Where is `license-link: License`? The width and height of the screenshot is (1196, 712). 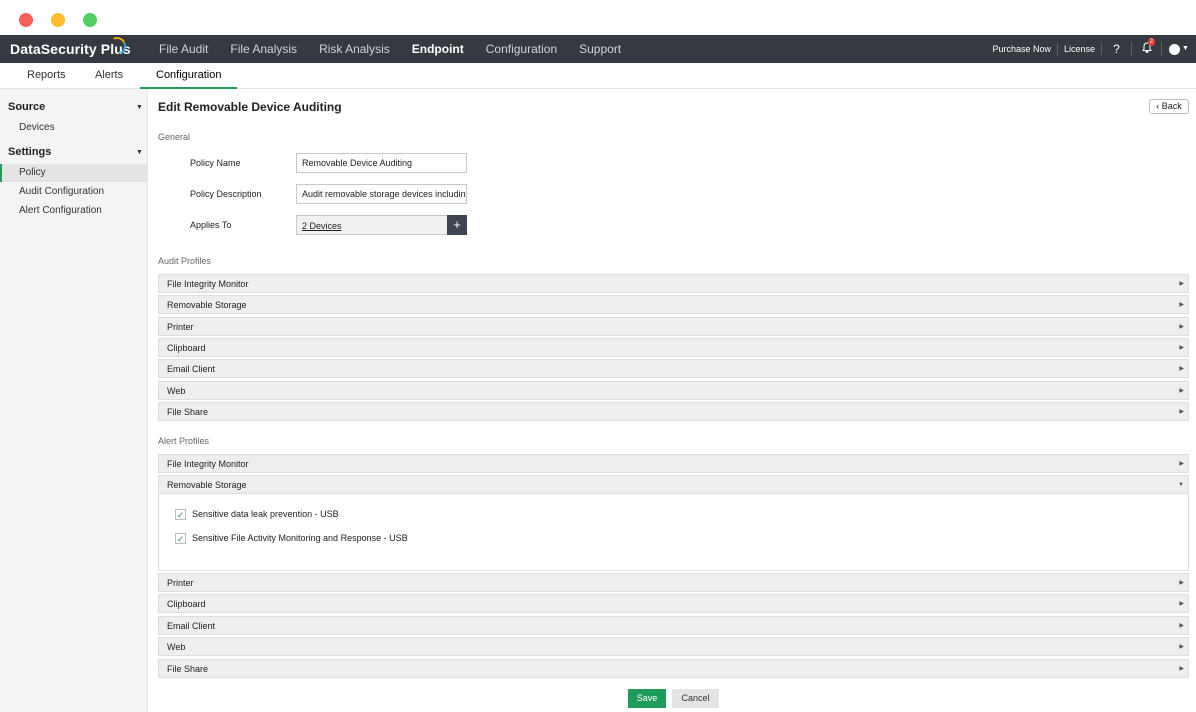 license-link: License is located at coordinates (1080, 49).